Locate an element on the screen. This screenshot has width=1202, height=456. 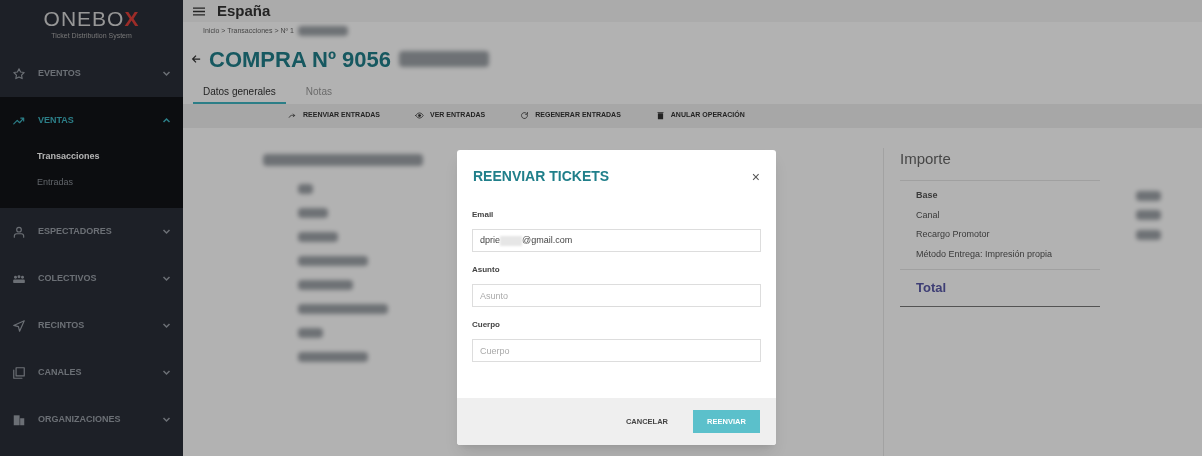
field-label: Asunto is located at coordinates (486, 270).